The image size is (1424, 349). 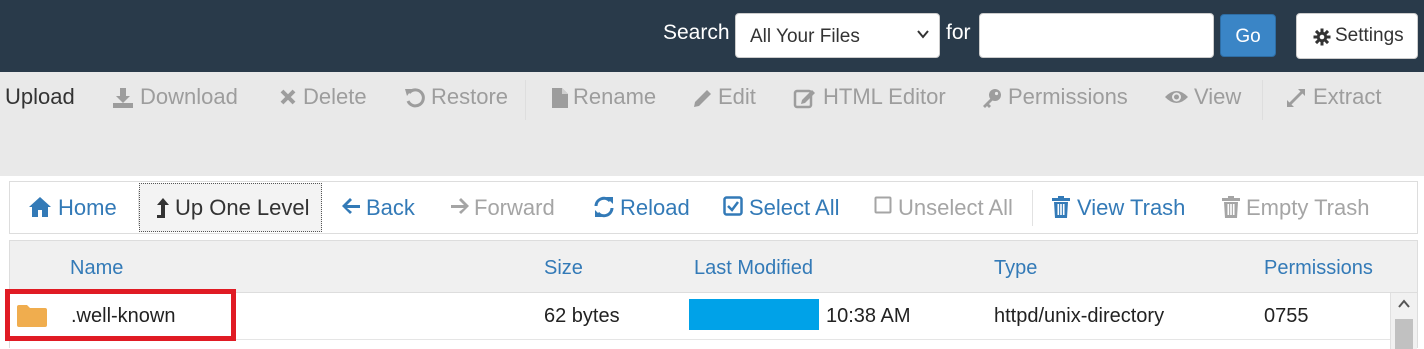 I want to click on checkbox-checked-icon, so click(x=733, y=206).